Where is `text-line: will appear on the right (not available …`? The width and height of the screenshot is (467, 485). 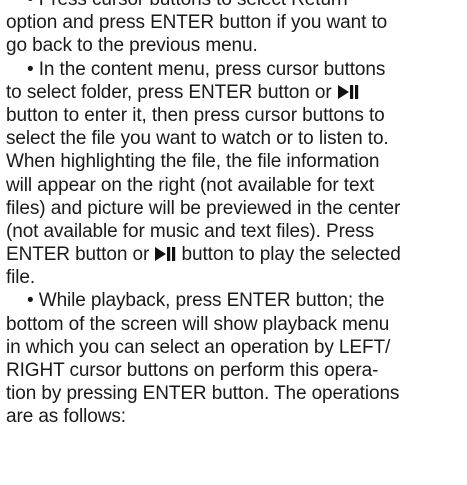 text-line: will appear on the right (not available … is located at coordinates (190, 185).